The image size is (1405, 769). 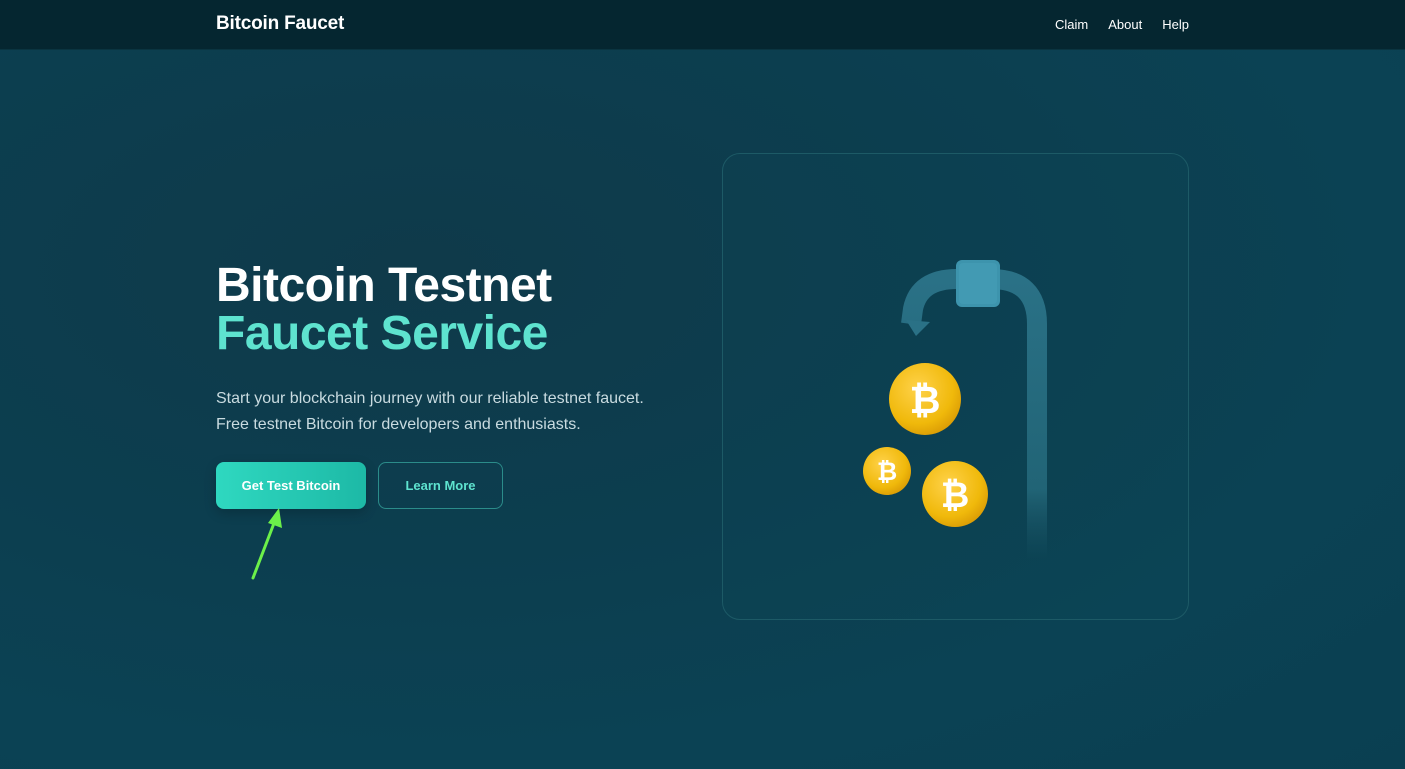 What do you see at coordinates (440, 485) in the screenshot?
I see `learn-more-button: Learn More` at bounding box center [440, 485].